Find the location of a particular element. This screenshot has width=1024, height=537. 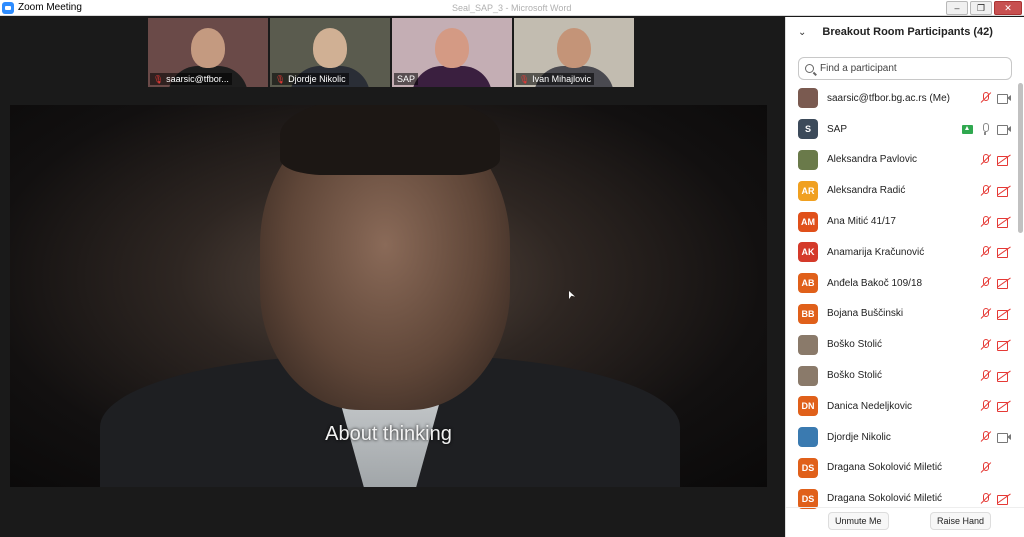

avatar is located at coordinates (808, 344).